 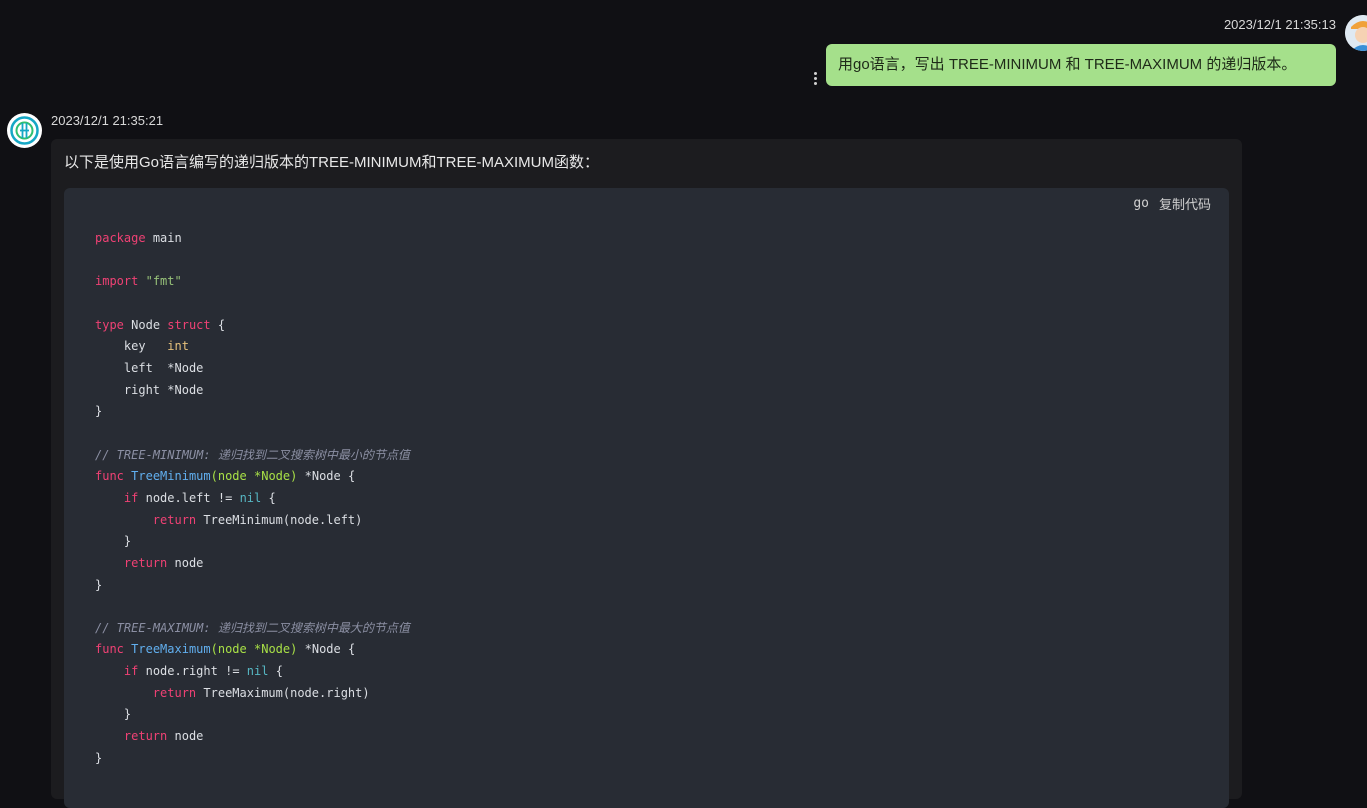 I want to click on code-line: package main, so click(x=138, y=238).